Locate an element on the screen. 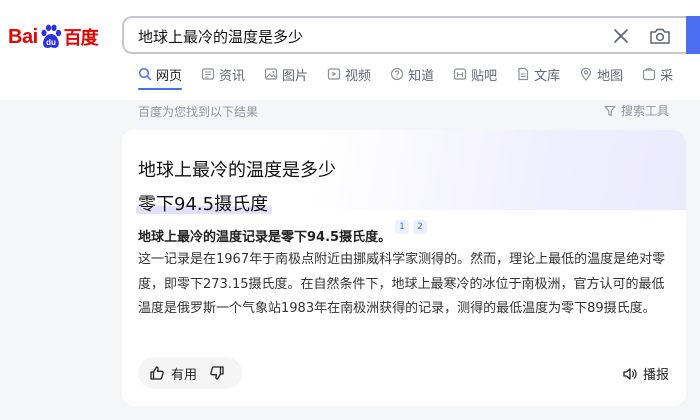  tab-more: 采 is located at coordinates (657, 74).